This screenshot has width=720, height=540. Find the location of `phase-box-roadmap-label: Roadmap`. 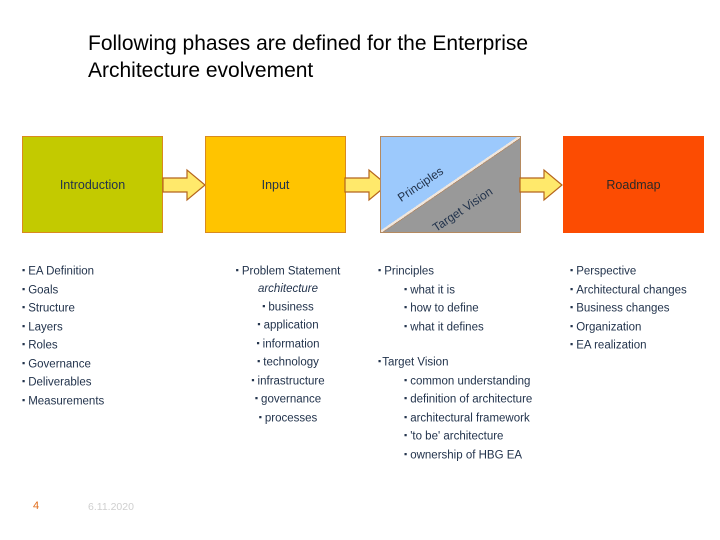

phase-box-roadmap-label: Roadmap is located at coordinates (633, 184).